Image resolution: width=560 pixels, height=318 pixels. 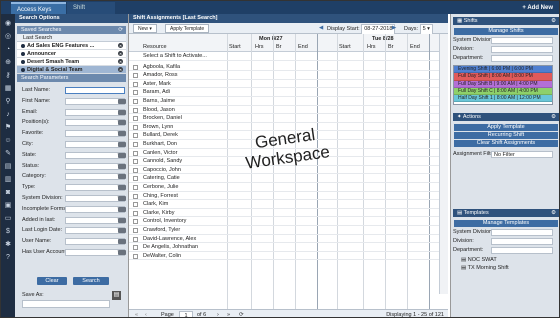 I want to click on table-row: Barns, Jaime, so click(x=284, y=101).